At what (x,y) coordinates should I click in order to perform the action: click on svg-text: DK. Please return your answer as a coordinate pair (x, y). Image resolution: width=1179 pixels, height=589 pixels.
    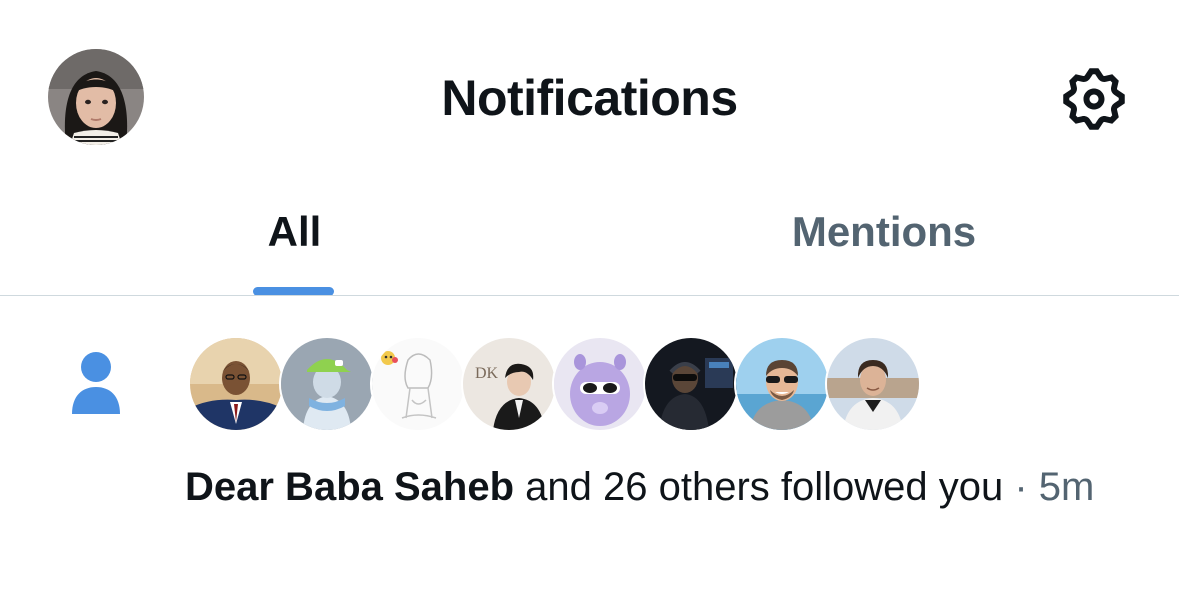
    Looking at the image, I should click on (487, 373).